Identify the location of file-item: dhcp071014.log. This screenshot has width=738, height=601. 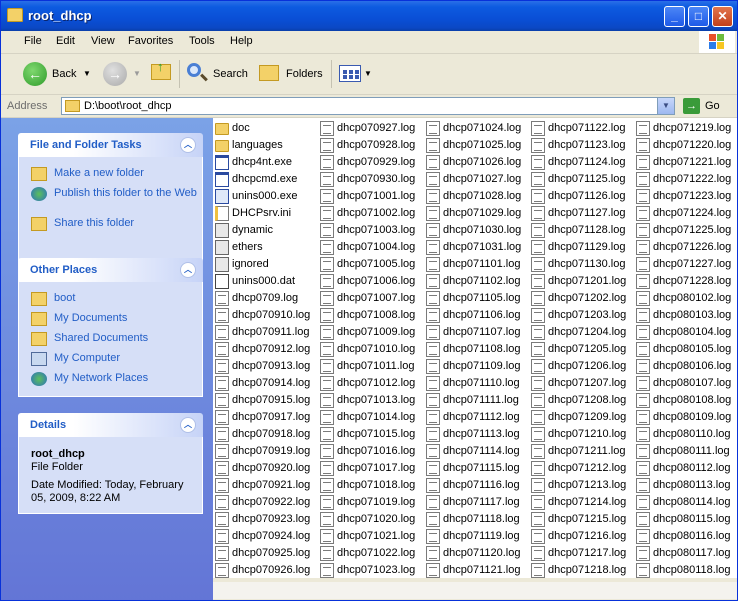
(370, 417).